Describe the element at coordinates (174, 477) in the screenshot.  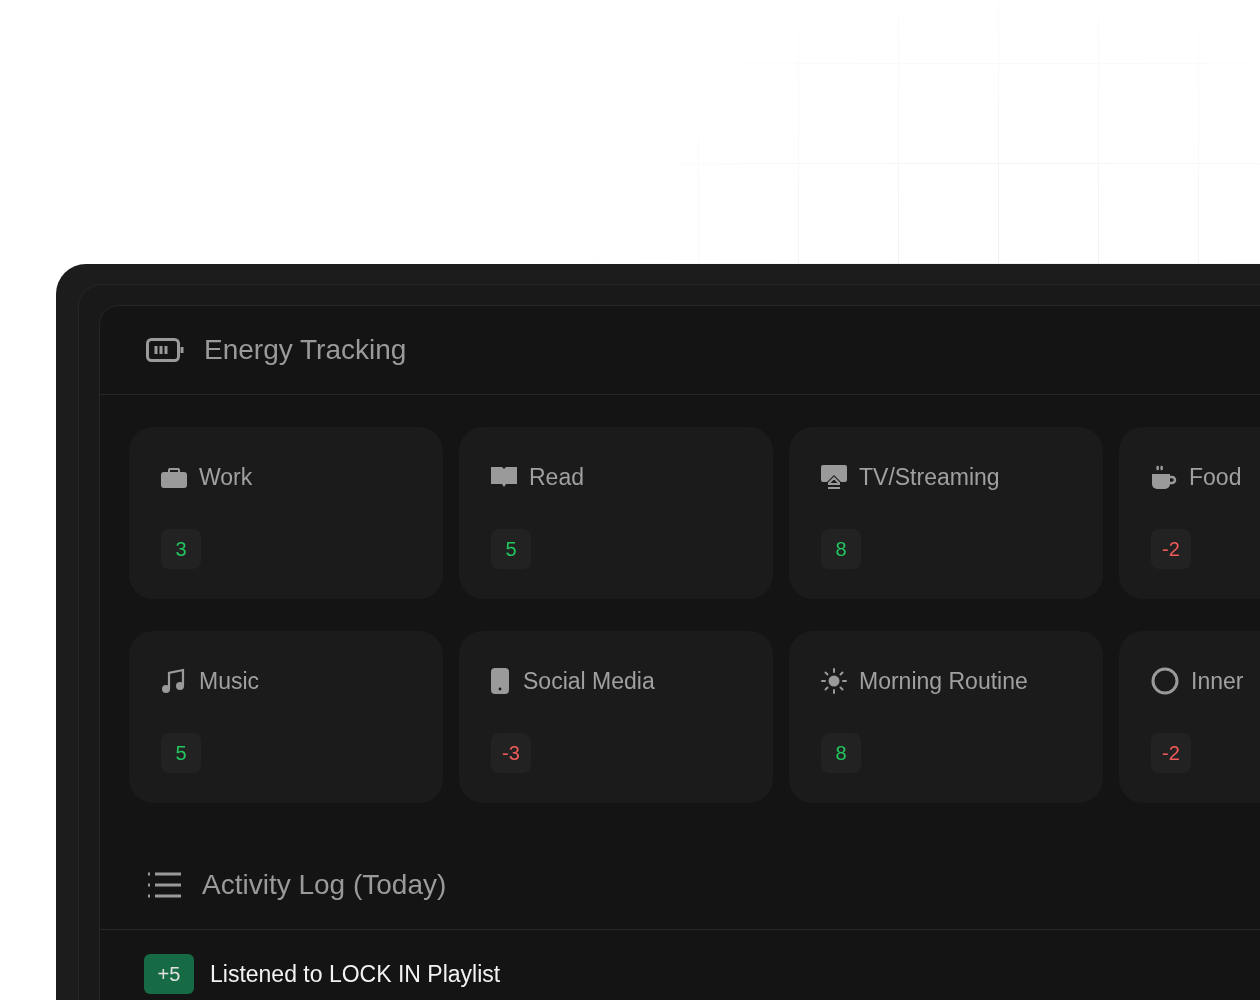
I see `briefcase-icon` at that location.